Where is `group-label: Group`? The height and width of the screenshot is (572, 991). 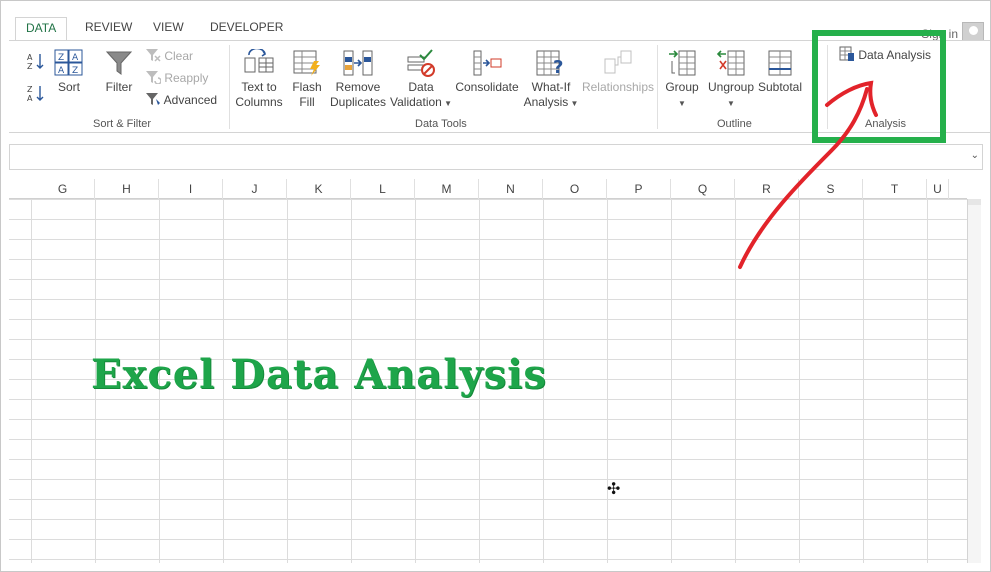 group-label: Group is located at coordinates (682, 87).